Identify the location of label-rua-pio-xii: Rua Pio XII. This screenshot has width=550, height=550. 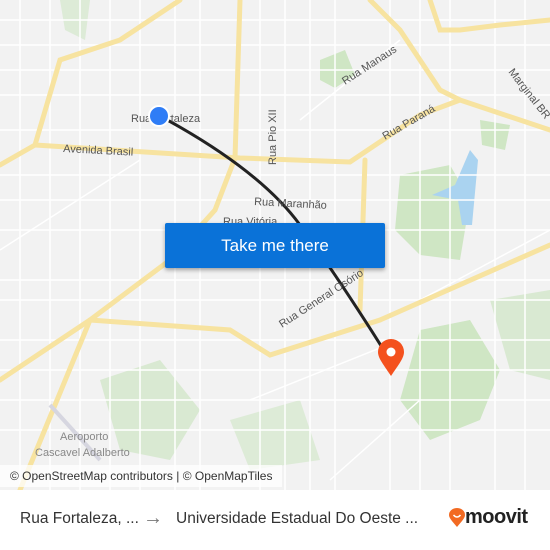
(273, 137).